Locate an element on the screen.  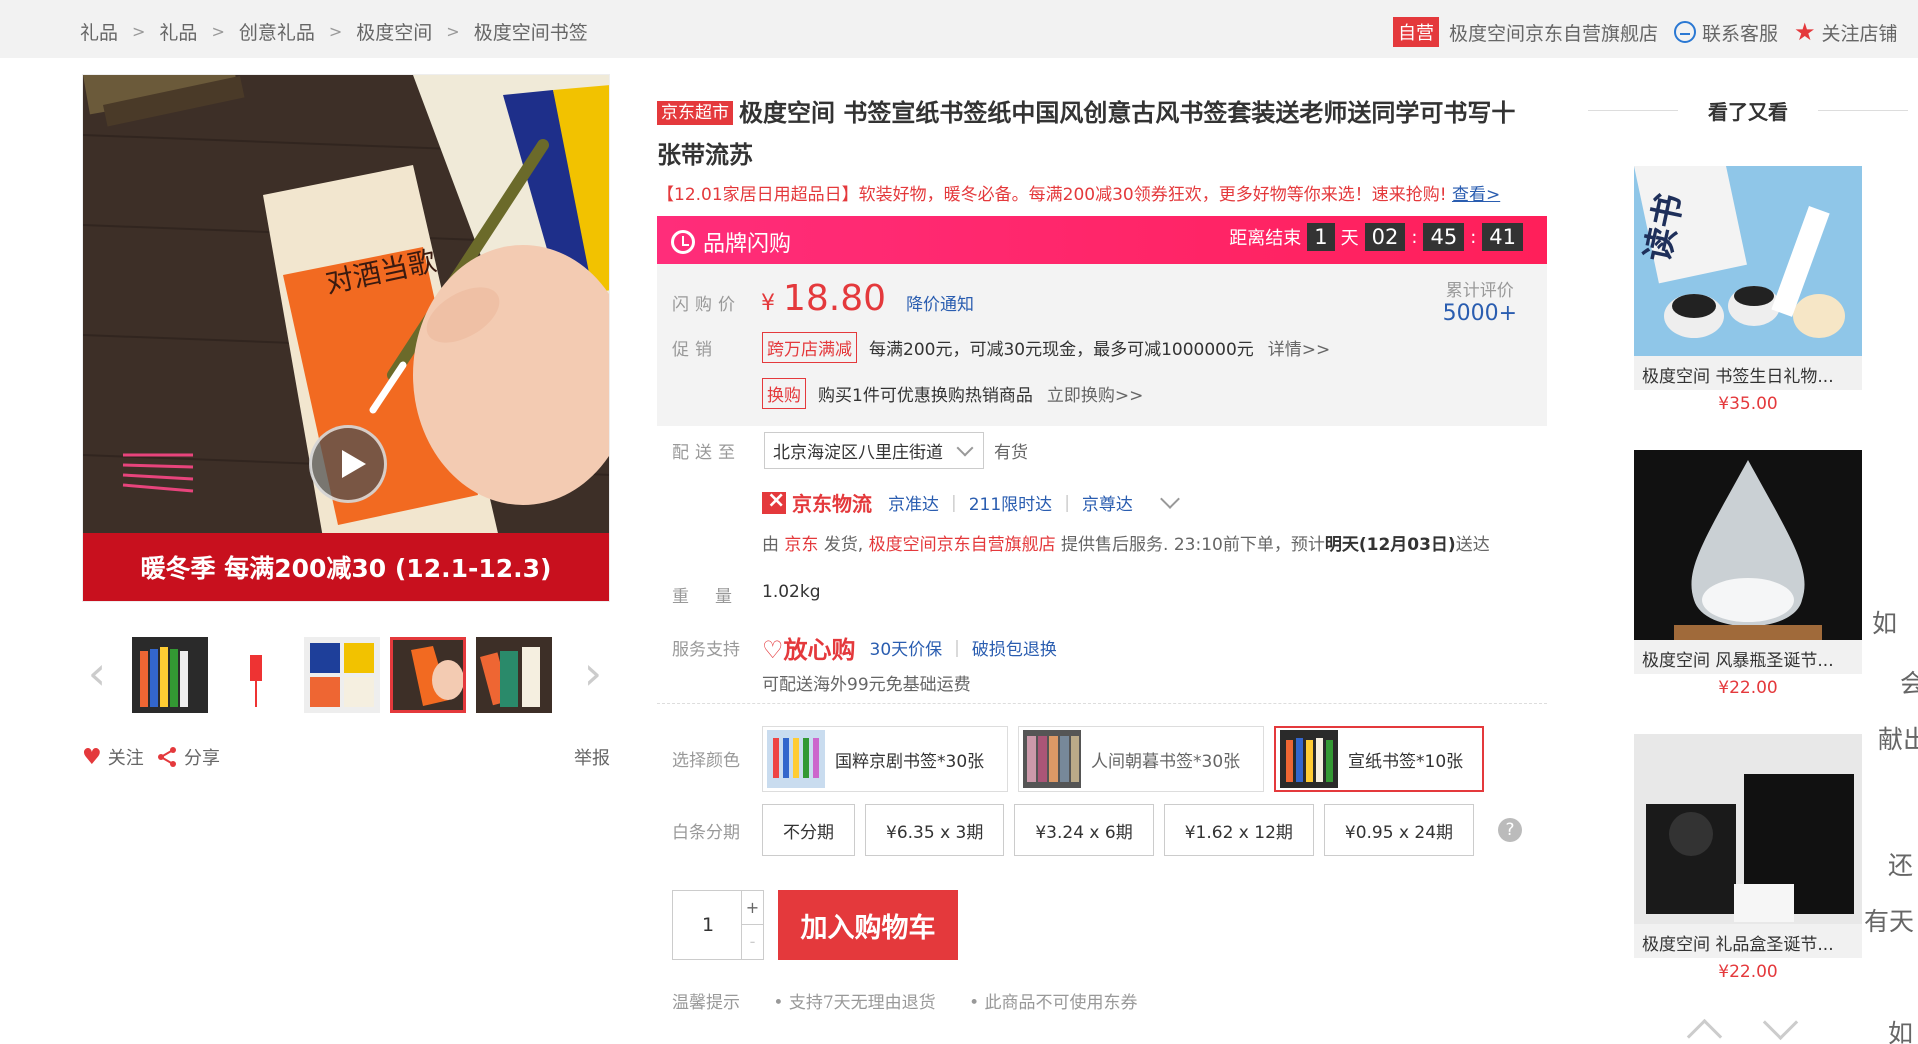
quantity-stepper: 1 + - is located at coordinates (718, 925).